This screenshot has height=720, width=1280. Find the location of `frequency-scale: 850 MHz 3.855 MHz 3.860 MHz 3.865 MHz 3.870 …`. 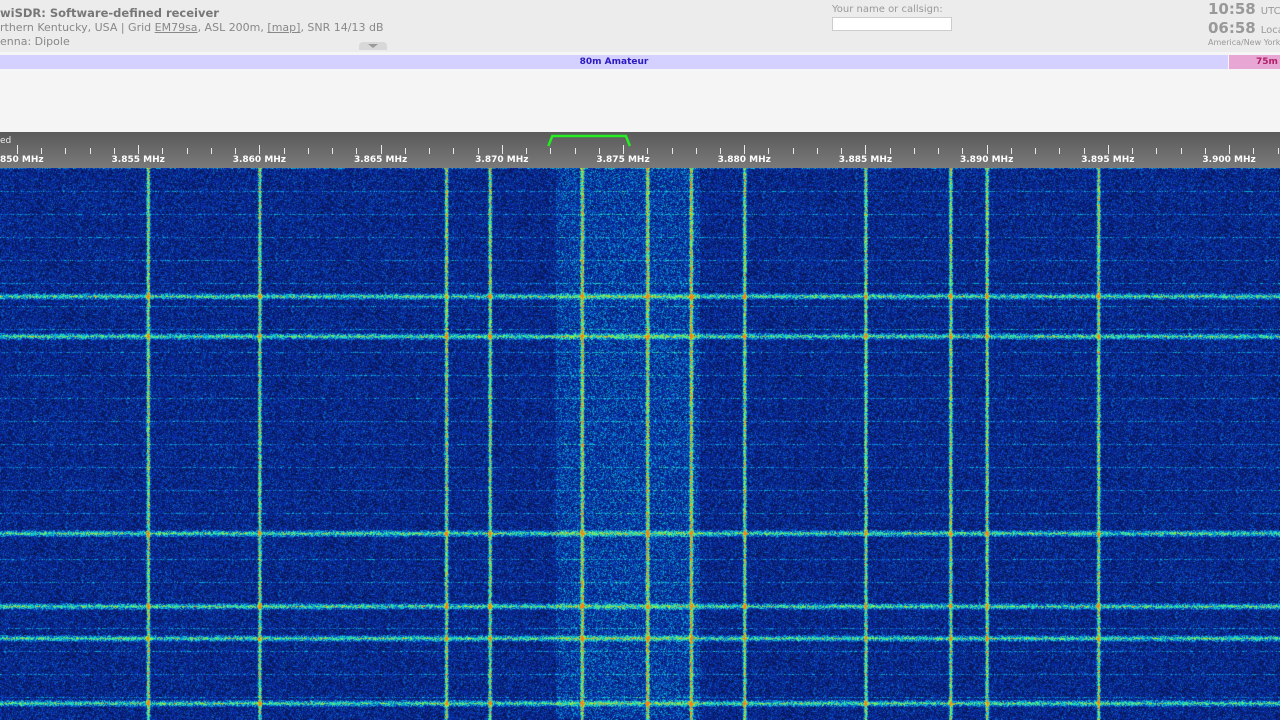

frequency-scale: 850 MHz 3.855 MHz 3.860 MHz 3.865 MHz 3.870 … is located at coordinates (640, 150).